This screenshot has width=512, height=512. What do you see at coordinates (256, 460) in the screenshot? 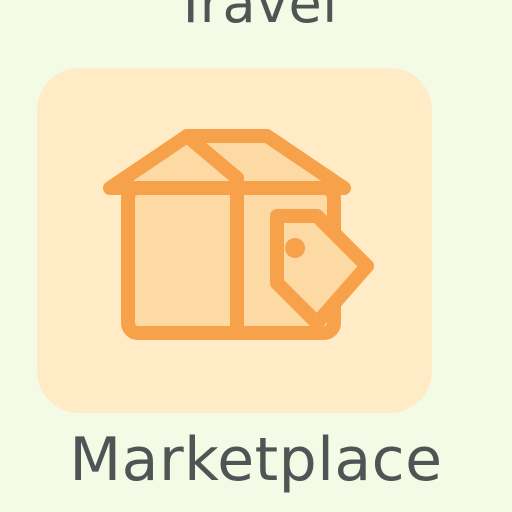
I see `title-bottom: Marketplace` at bounding box center [256, 460].